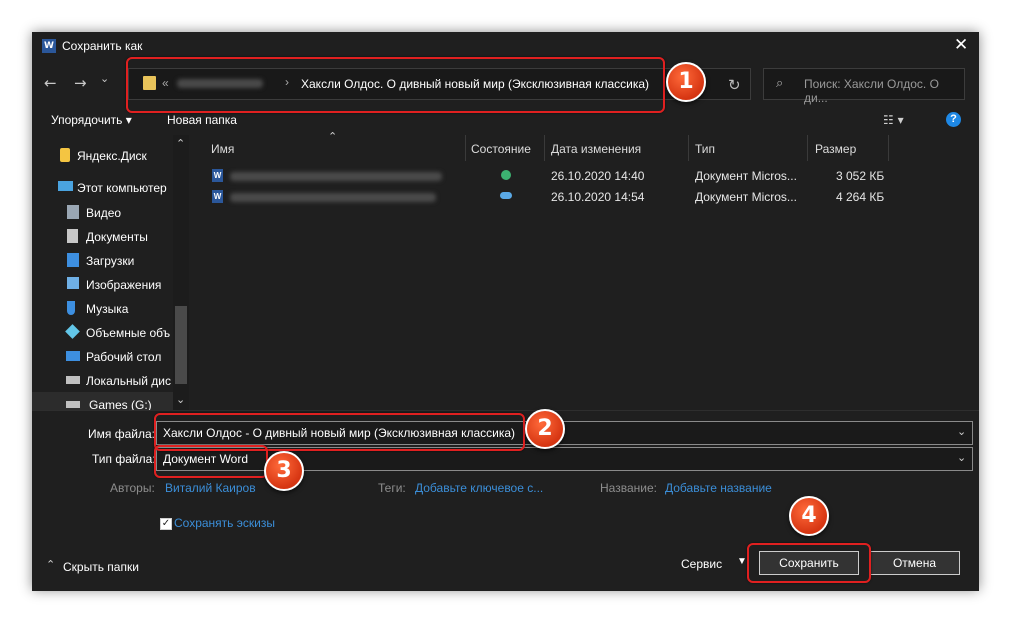 The width and height of the screenshot is (1010, 622). Describe the element at coordinates (686, 82) in the screenshot. I see `callout-badge-1: 1` at that location.